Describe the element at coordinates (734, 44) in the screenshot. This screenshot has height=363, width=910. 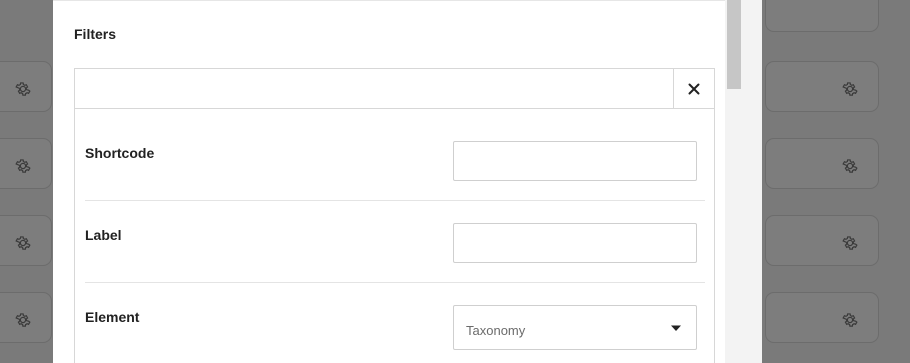
I see `scrollbar-thumb` at that location.